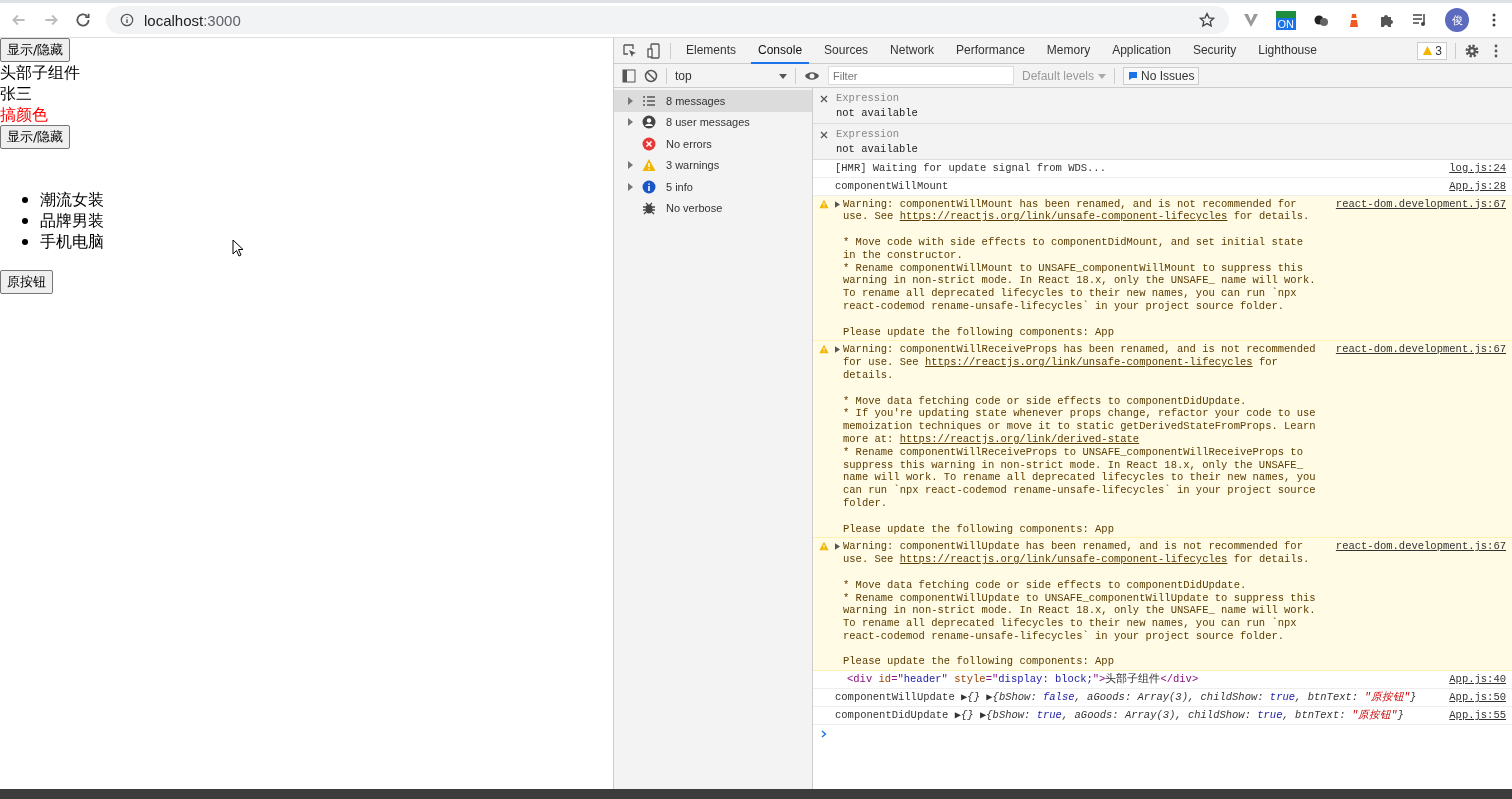  What do you see at coordinates (649, 122) in the screenshot?
I see `user-icon` at bounding box center [649, 122].